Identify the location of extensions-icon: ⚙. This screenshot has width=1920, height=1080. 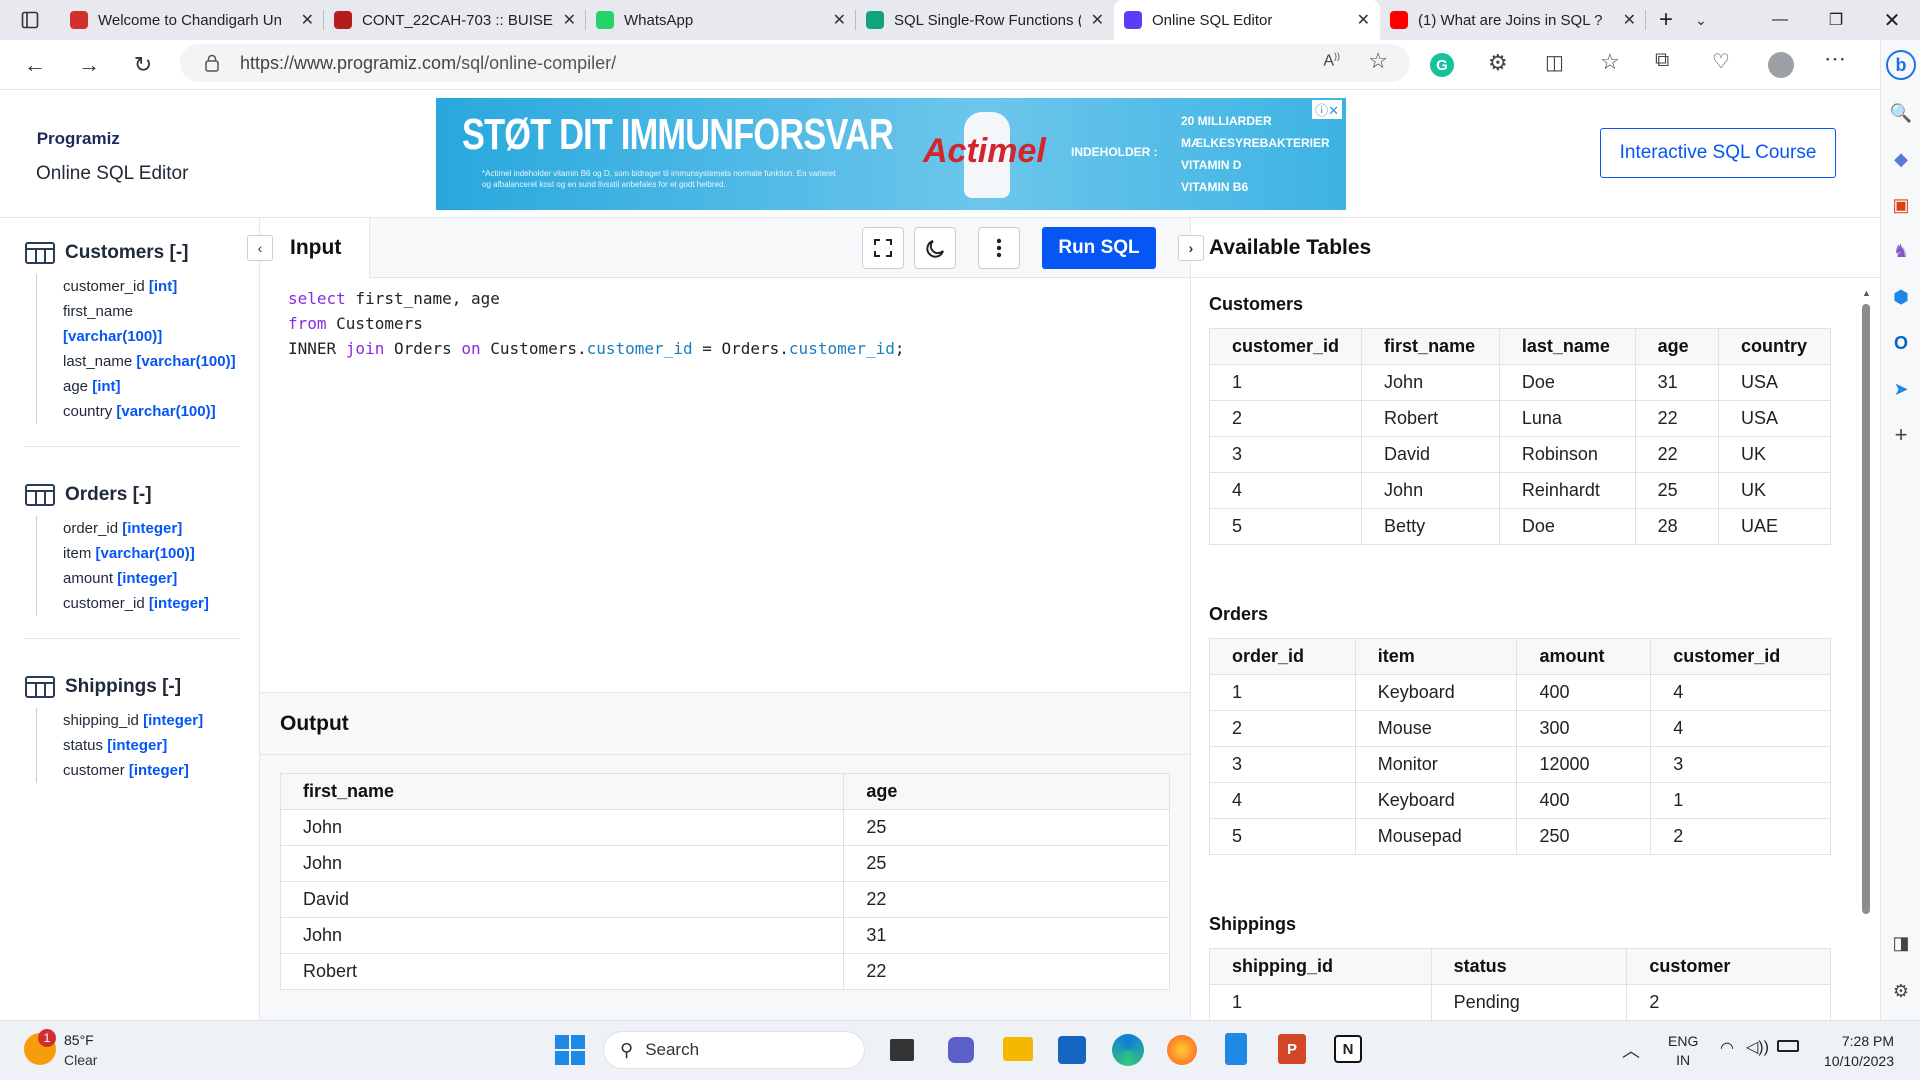
(1498, 63).